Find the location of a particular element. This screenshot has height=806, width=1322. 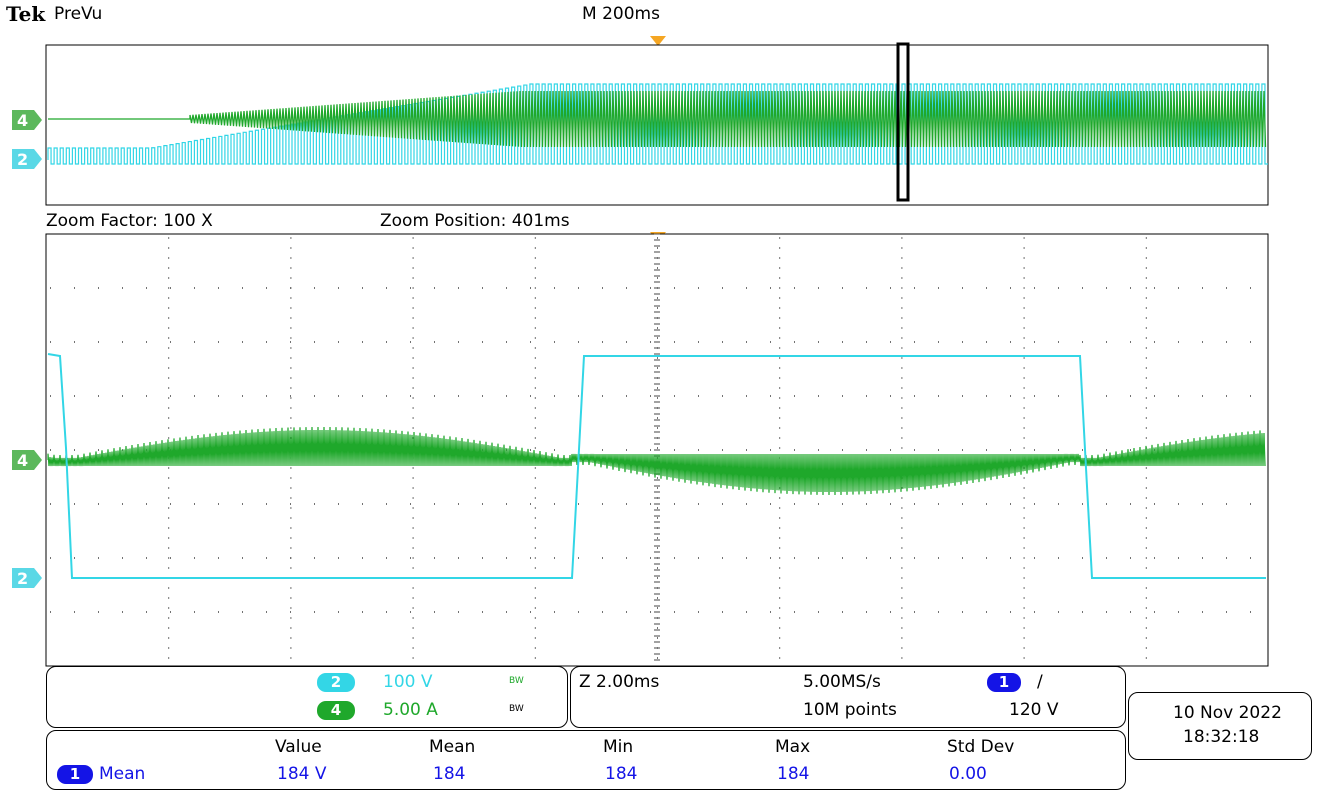

trigger-level: 120 V is located at coordinates (1034, 710).